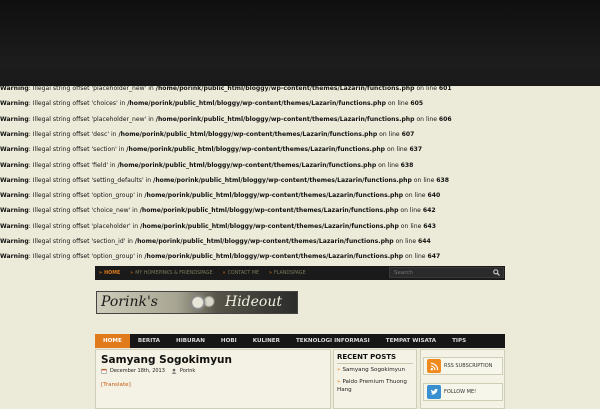  I want to click on search-box, so click(446, 272).